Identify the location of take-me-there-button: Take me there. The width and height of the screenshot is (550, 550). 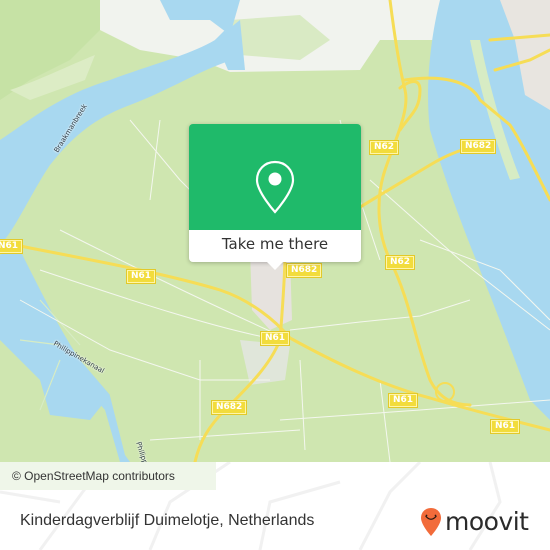
(275, 246).